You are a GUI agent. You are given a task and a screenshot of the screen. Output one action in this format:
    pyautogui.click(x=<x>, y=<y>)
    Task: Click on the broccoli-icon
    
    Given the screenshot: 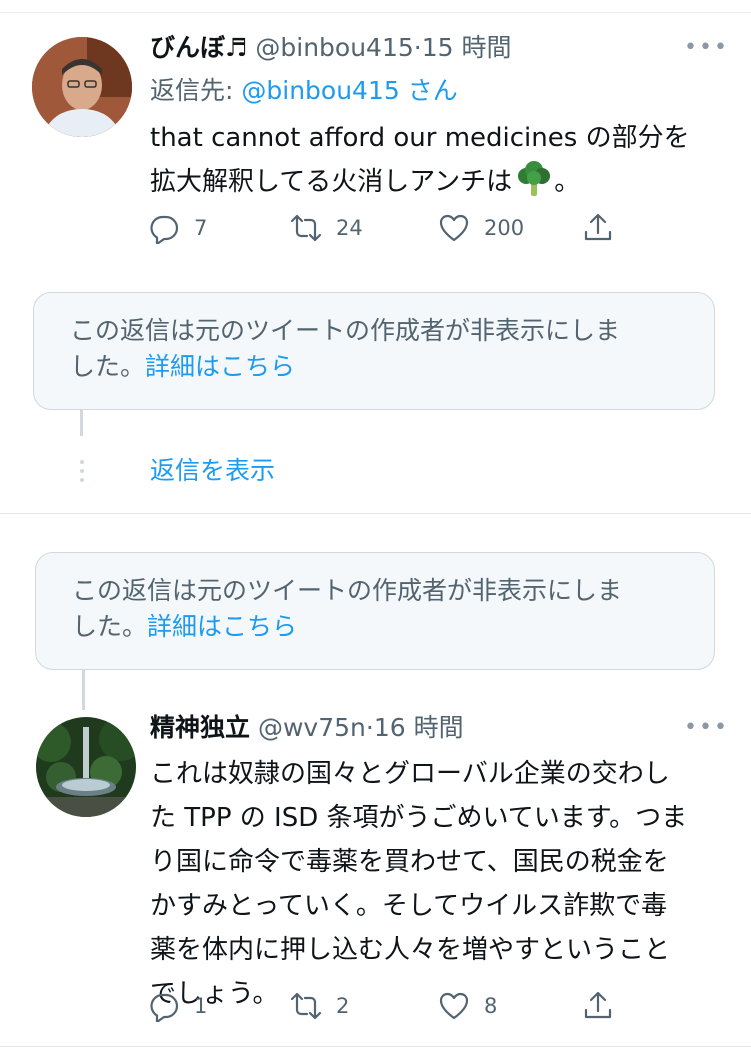 What is the action you would take?
    pyautogui.click(x=534, y=178)
    